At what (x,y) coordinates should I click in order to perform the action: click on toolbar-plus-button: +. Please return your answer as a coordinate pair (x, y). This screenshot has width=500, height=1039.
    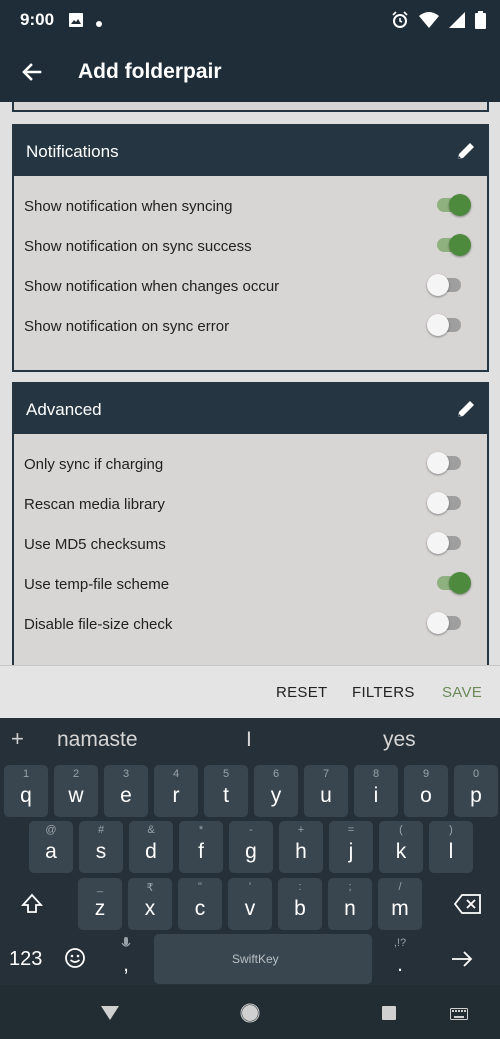
    Looking at the image, I should click on (17, 739).